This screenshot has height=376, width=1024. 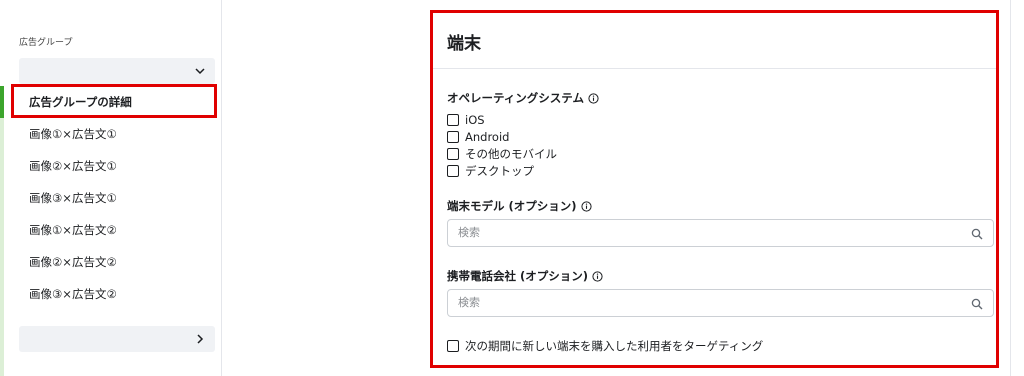 I want to click on sidebar-item-label: 画像②×広告文②, so click(x=73, y=262).